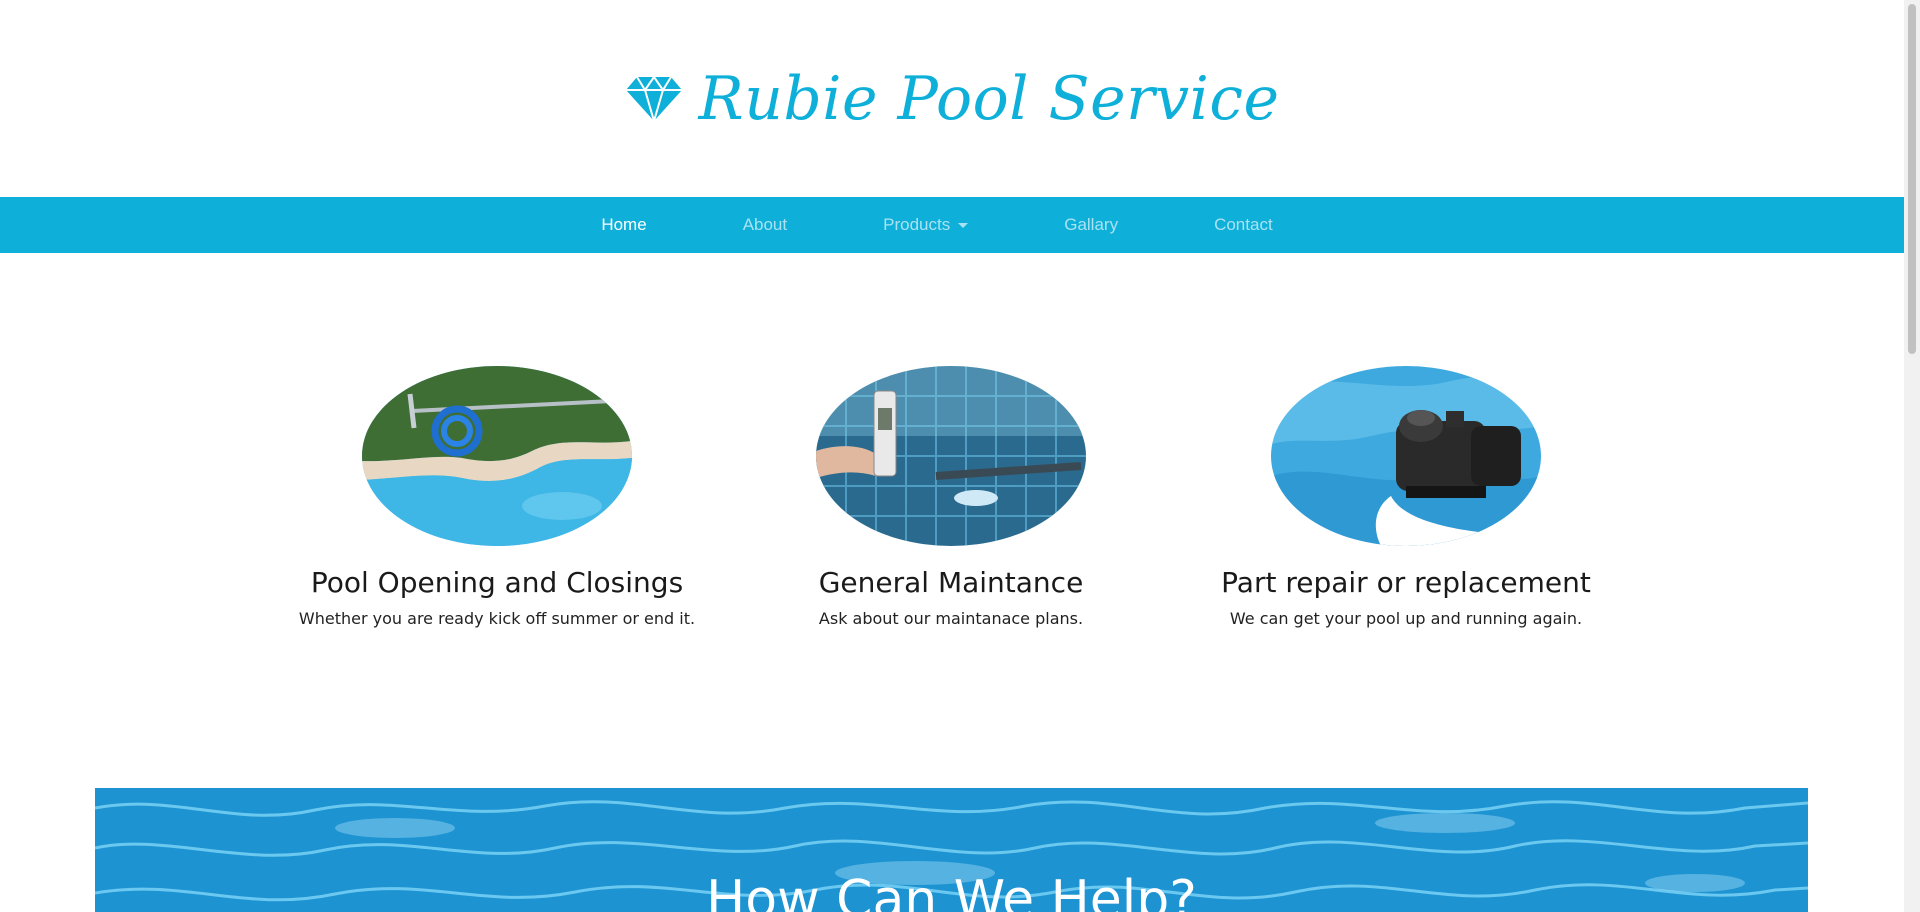  What do you see at coordinates (951, 618) in the screenshot?
I see `service-description: Ask about our maintanace plans.` at bounding box center [951, 618].